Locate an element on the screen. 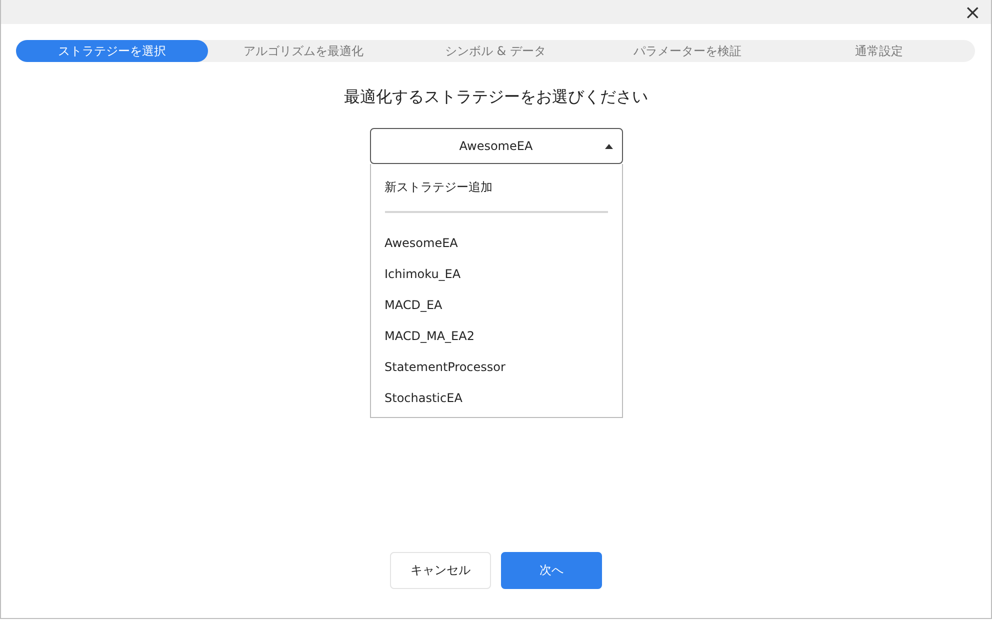  strategy-option: MACD_EA is located at coordinates (496, 304).